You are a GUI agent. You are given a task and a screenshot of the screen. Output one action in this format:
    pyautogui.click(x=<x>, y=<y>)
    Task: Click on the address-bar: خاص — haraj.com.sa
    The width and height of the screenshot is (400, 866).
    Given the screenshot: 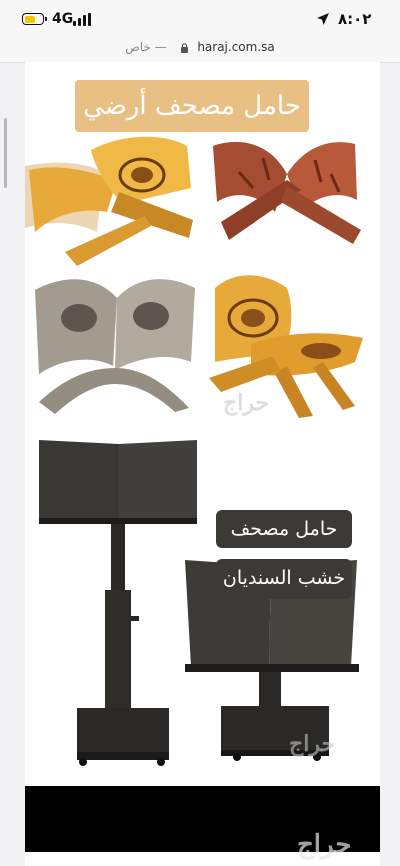 What is the action you would take?
    pyautogui.click(x=200, y=51)
    